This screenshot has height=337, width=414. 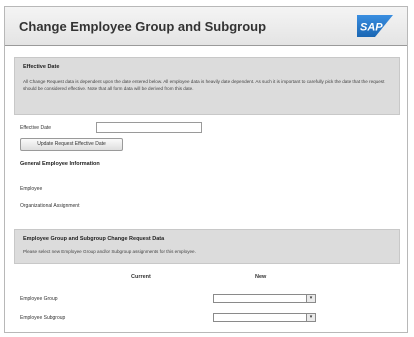 I want to click on employee-group-select: ▾, so click(x=264, y=298).